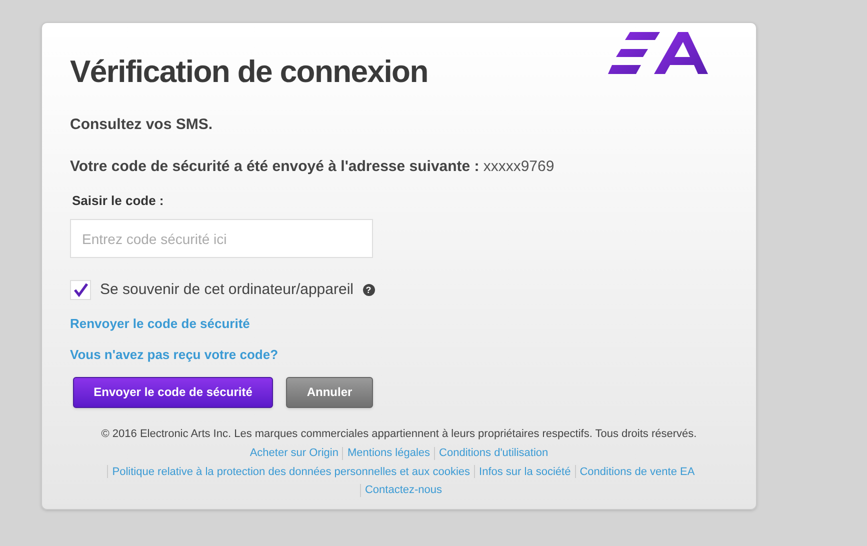 The image size is (867, 546). Describe the element at coordinates (80, 290) in the screenshot. I see `remember-checkbox` at that location.